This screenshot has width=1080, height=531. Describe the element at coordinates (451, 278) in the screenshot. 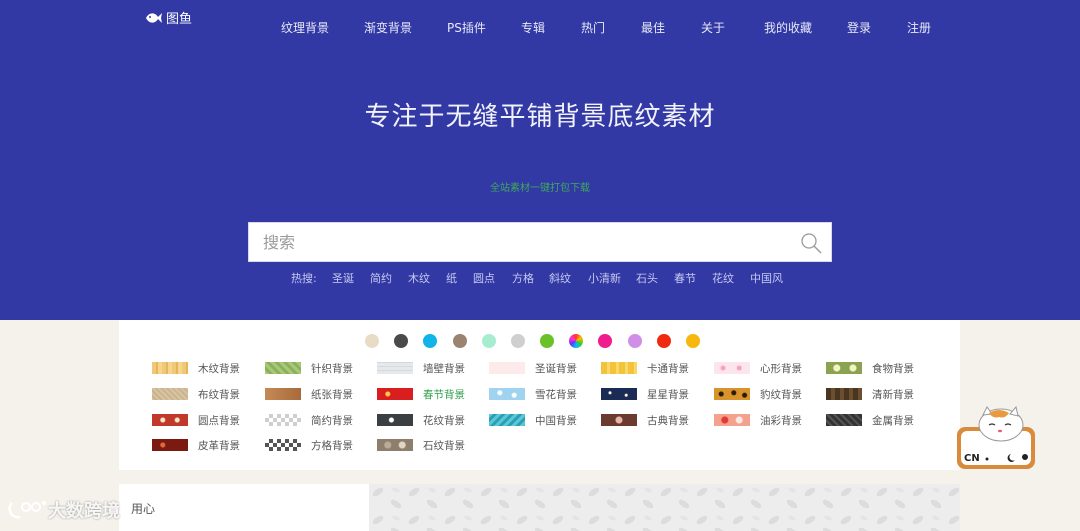

I see `hot-term: 纸` at that location.